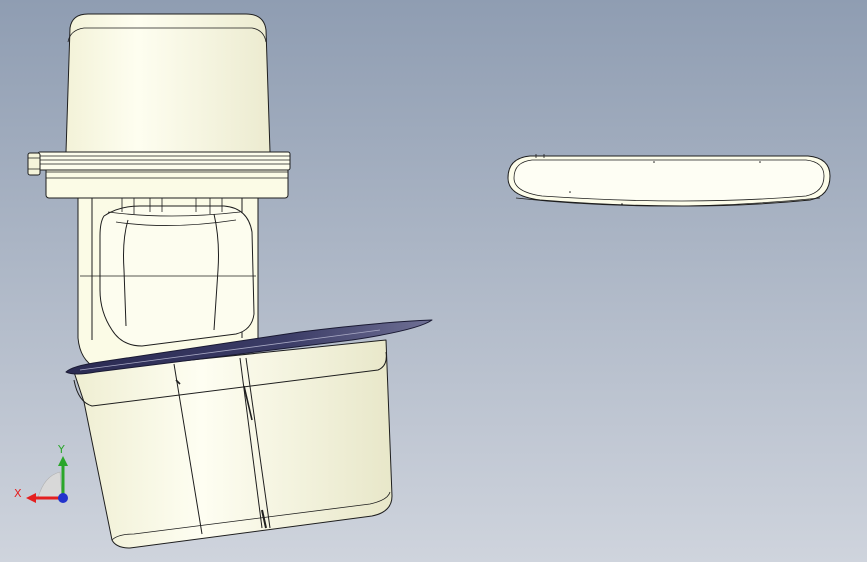 The height and width of the screenshot is (562, 867). What do you see at coordinates (63, 498) in the screenshot?
I see `z-axis-dot-icon` at bounding box center [63, 498].